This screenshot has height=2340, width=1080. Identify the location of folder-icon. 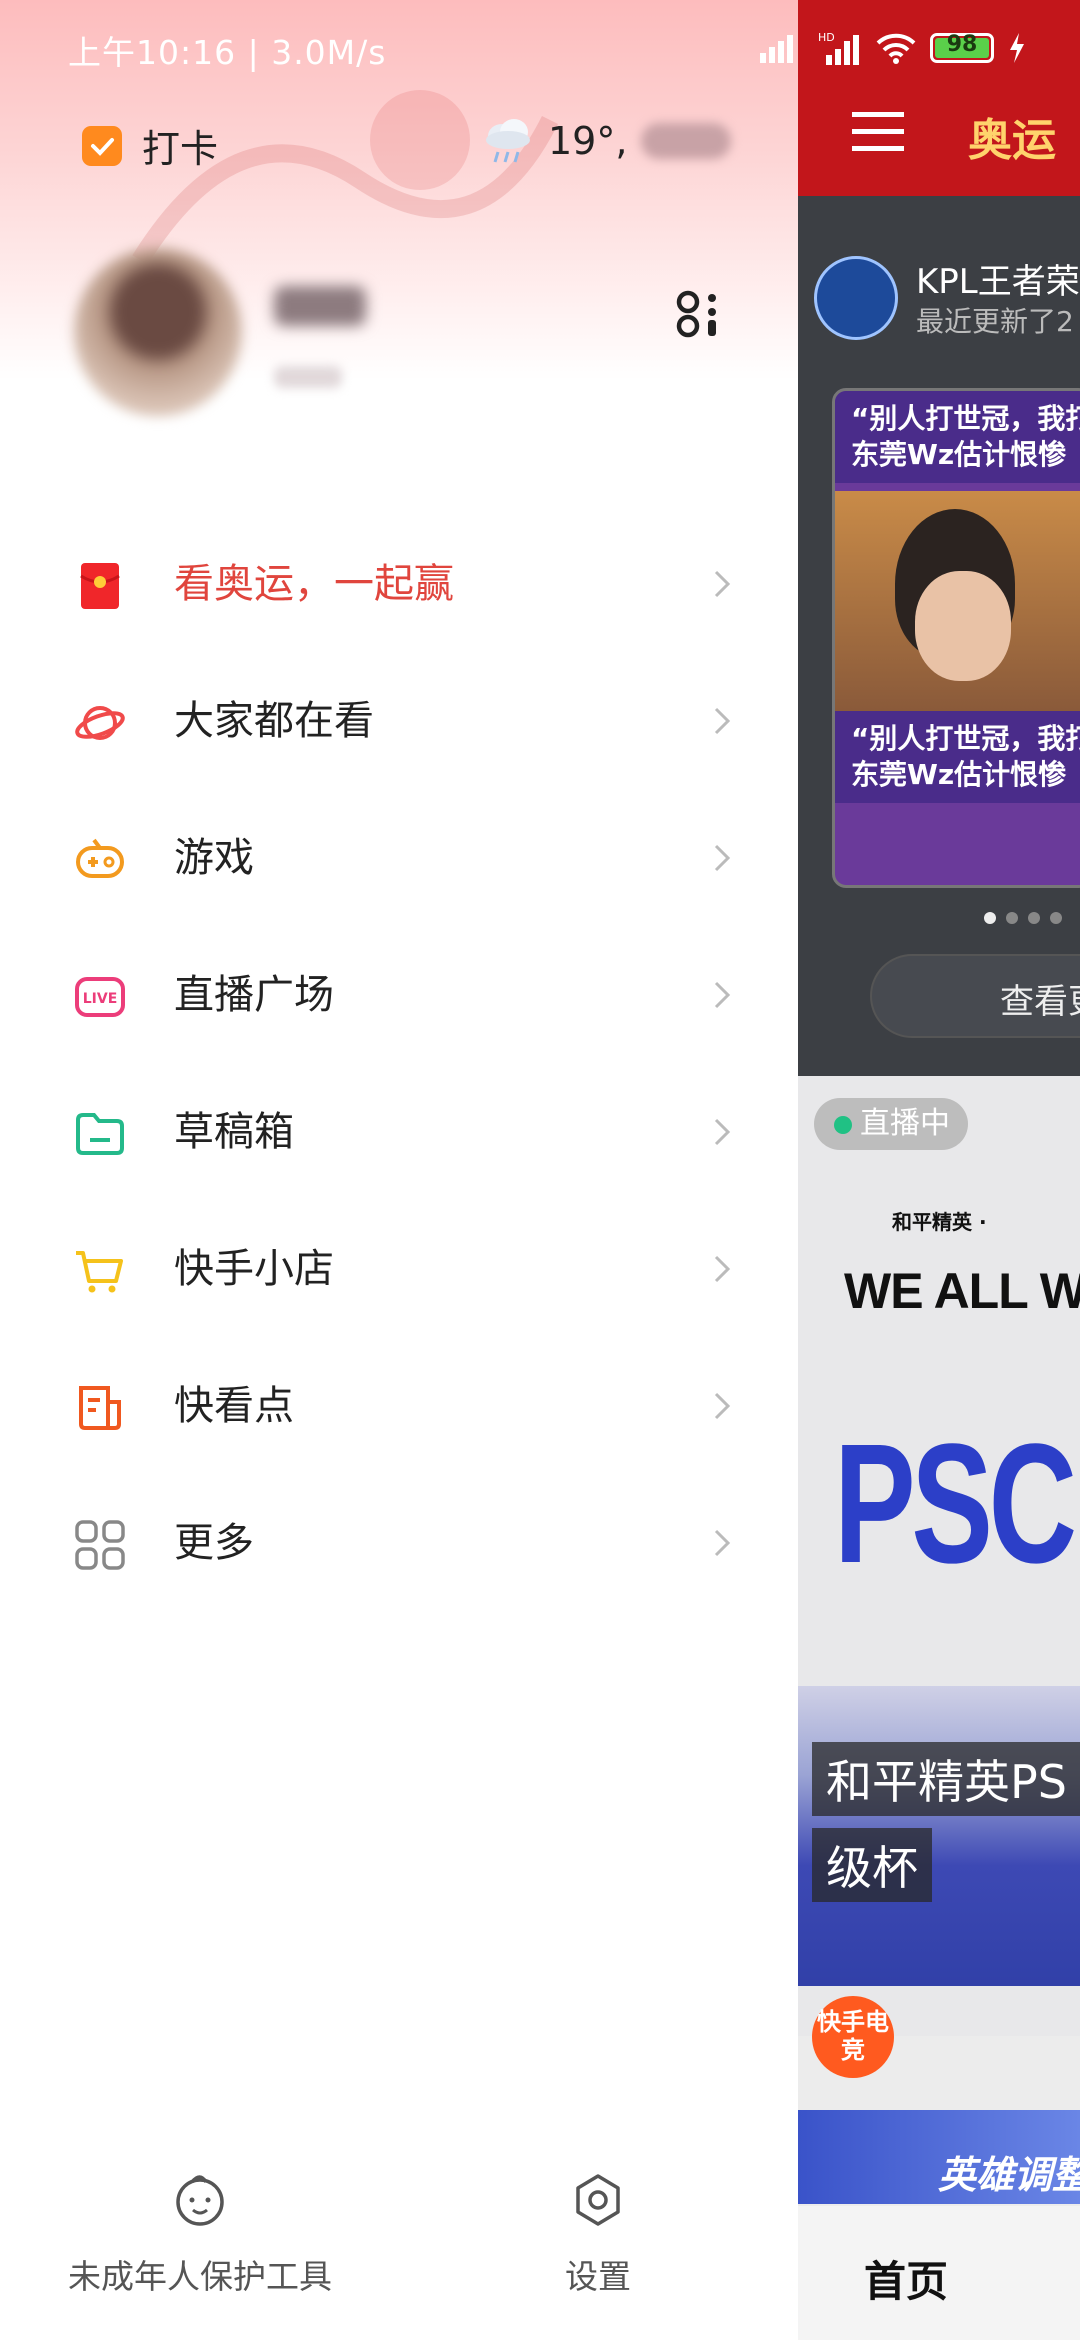
(100, 1134).